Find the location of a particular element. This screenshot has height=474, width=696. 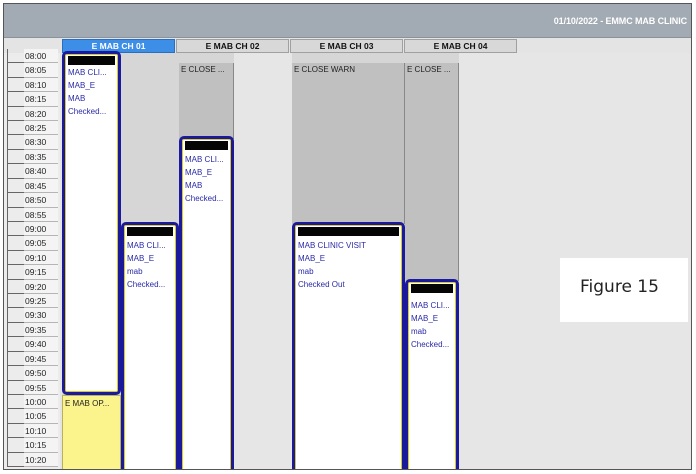

time-slot-row: 09:00 is located at coordinates (32, 229).